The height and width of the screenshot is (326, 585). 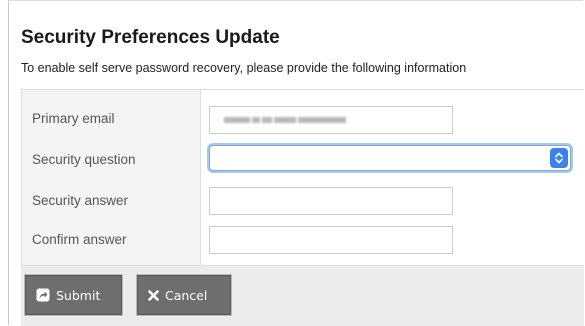 What do you see at coordinates (79, 239) in the screenshot?
I see `confirm-answer-label: Confirm answer` at bounding box center [79, 239].